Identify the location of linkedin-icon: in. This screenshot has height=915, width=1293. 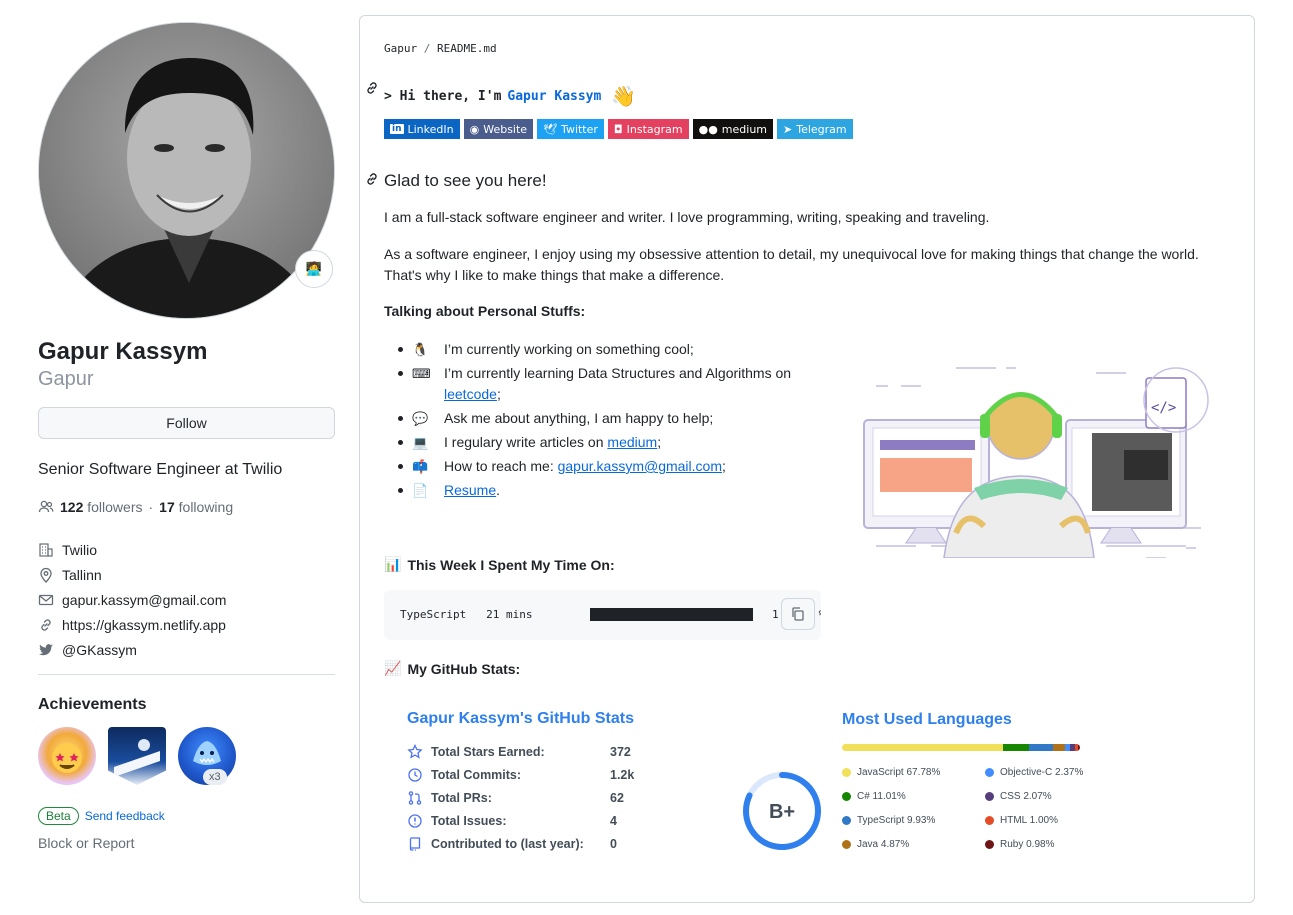
(397, 129).